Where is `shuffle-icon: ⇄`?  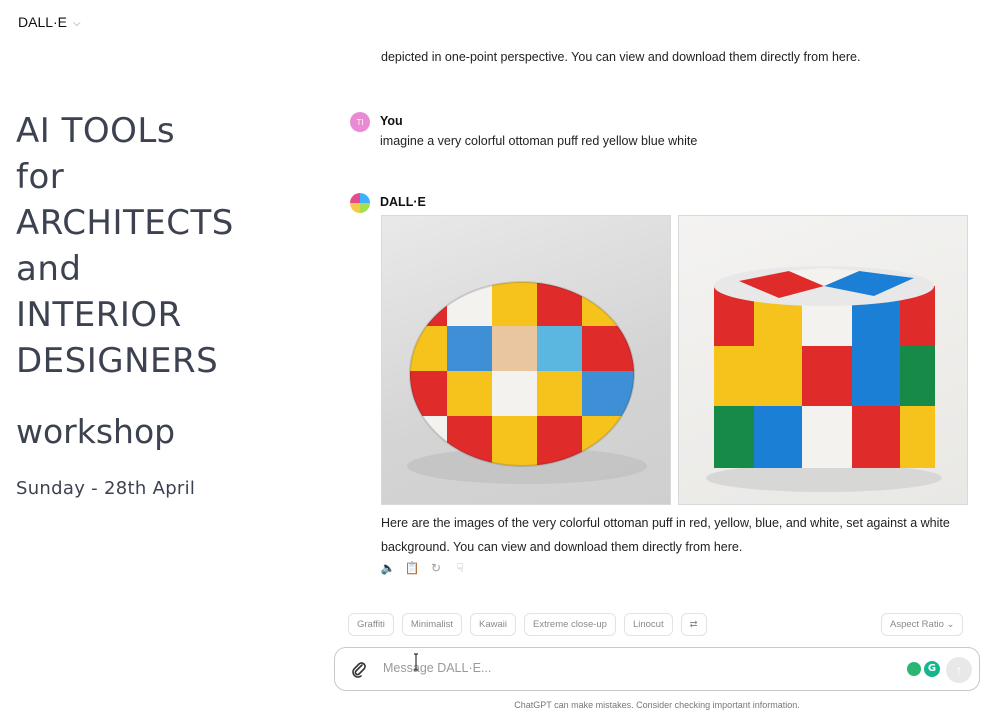
shuffle-icon: ⇄ is located at coordinates (693, 624).